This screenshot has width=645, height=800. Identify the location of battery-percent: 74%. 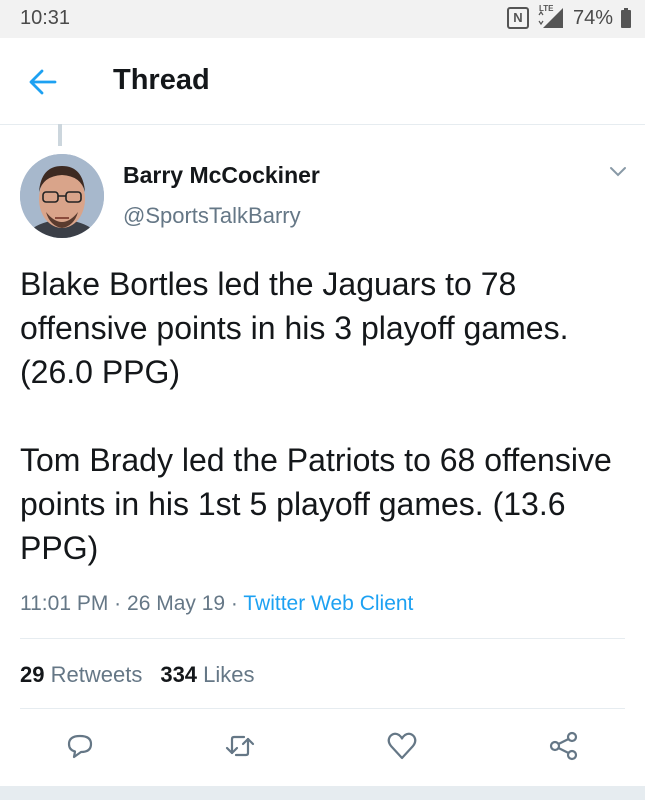
(592, 17).